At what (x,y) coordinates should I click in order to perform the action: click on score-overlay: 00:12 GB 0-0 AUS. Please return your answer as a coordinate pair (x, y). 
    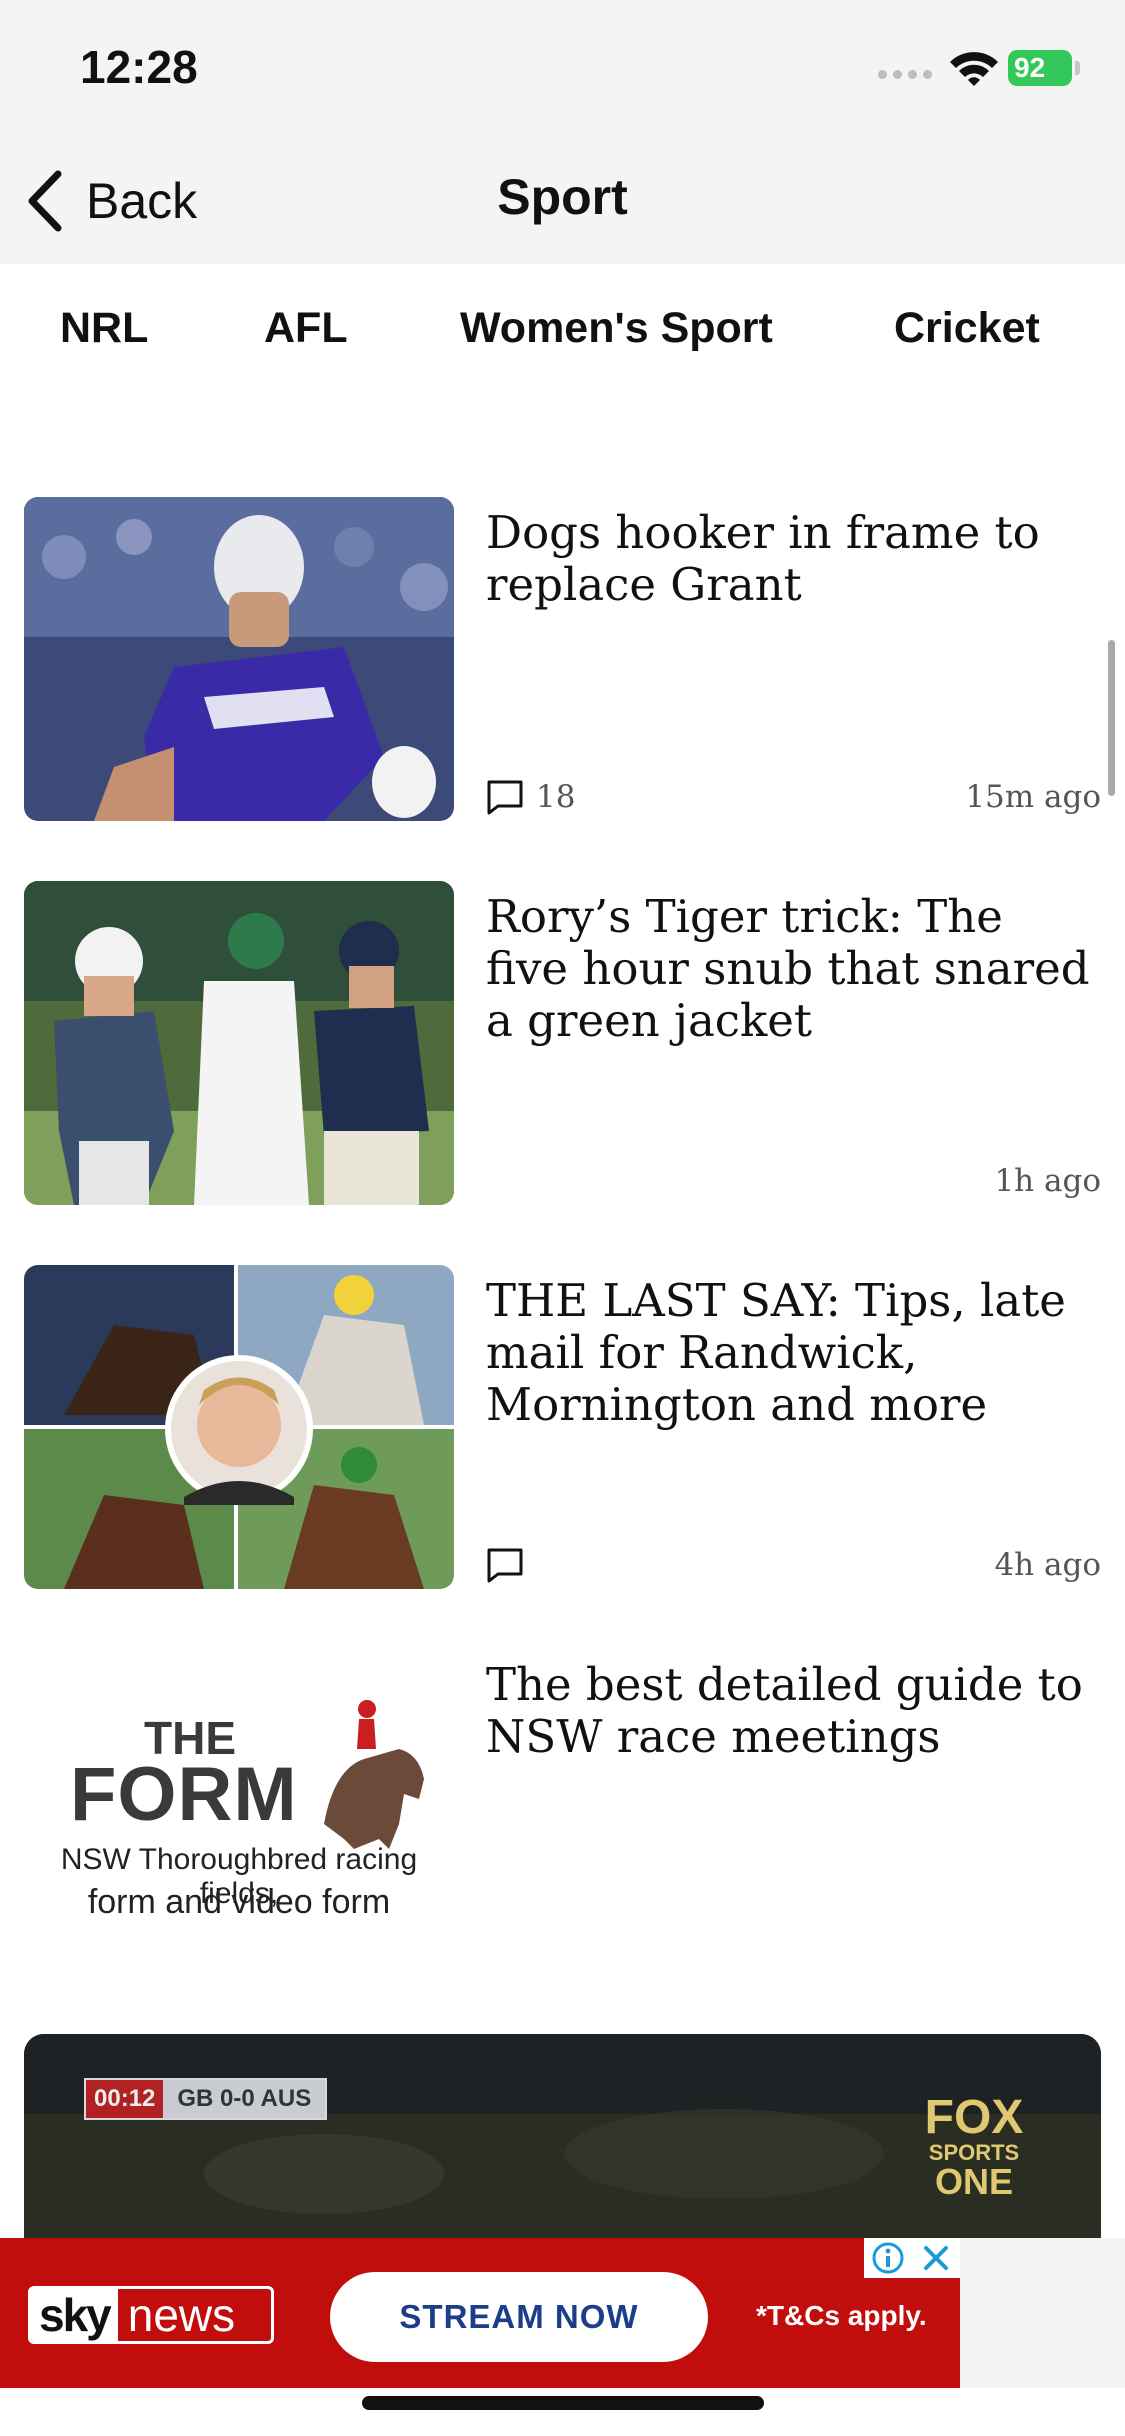
    Looking at the image, I should click on (206, 2099).